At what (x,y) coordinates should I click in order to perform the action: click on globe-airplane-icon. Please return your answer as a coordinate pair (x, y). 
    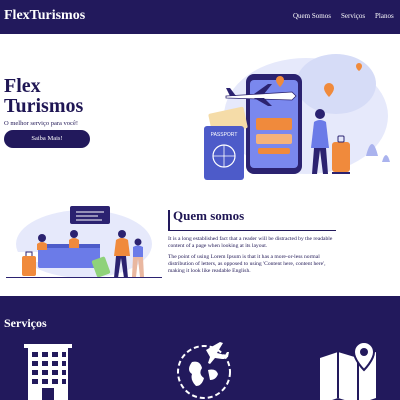
    Looking at the image, I should click on (204, 370).